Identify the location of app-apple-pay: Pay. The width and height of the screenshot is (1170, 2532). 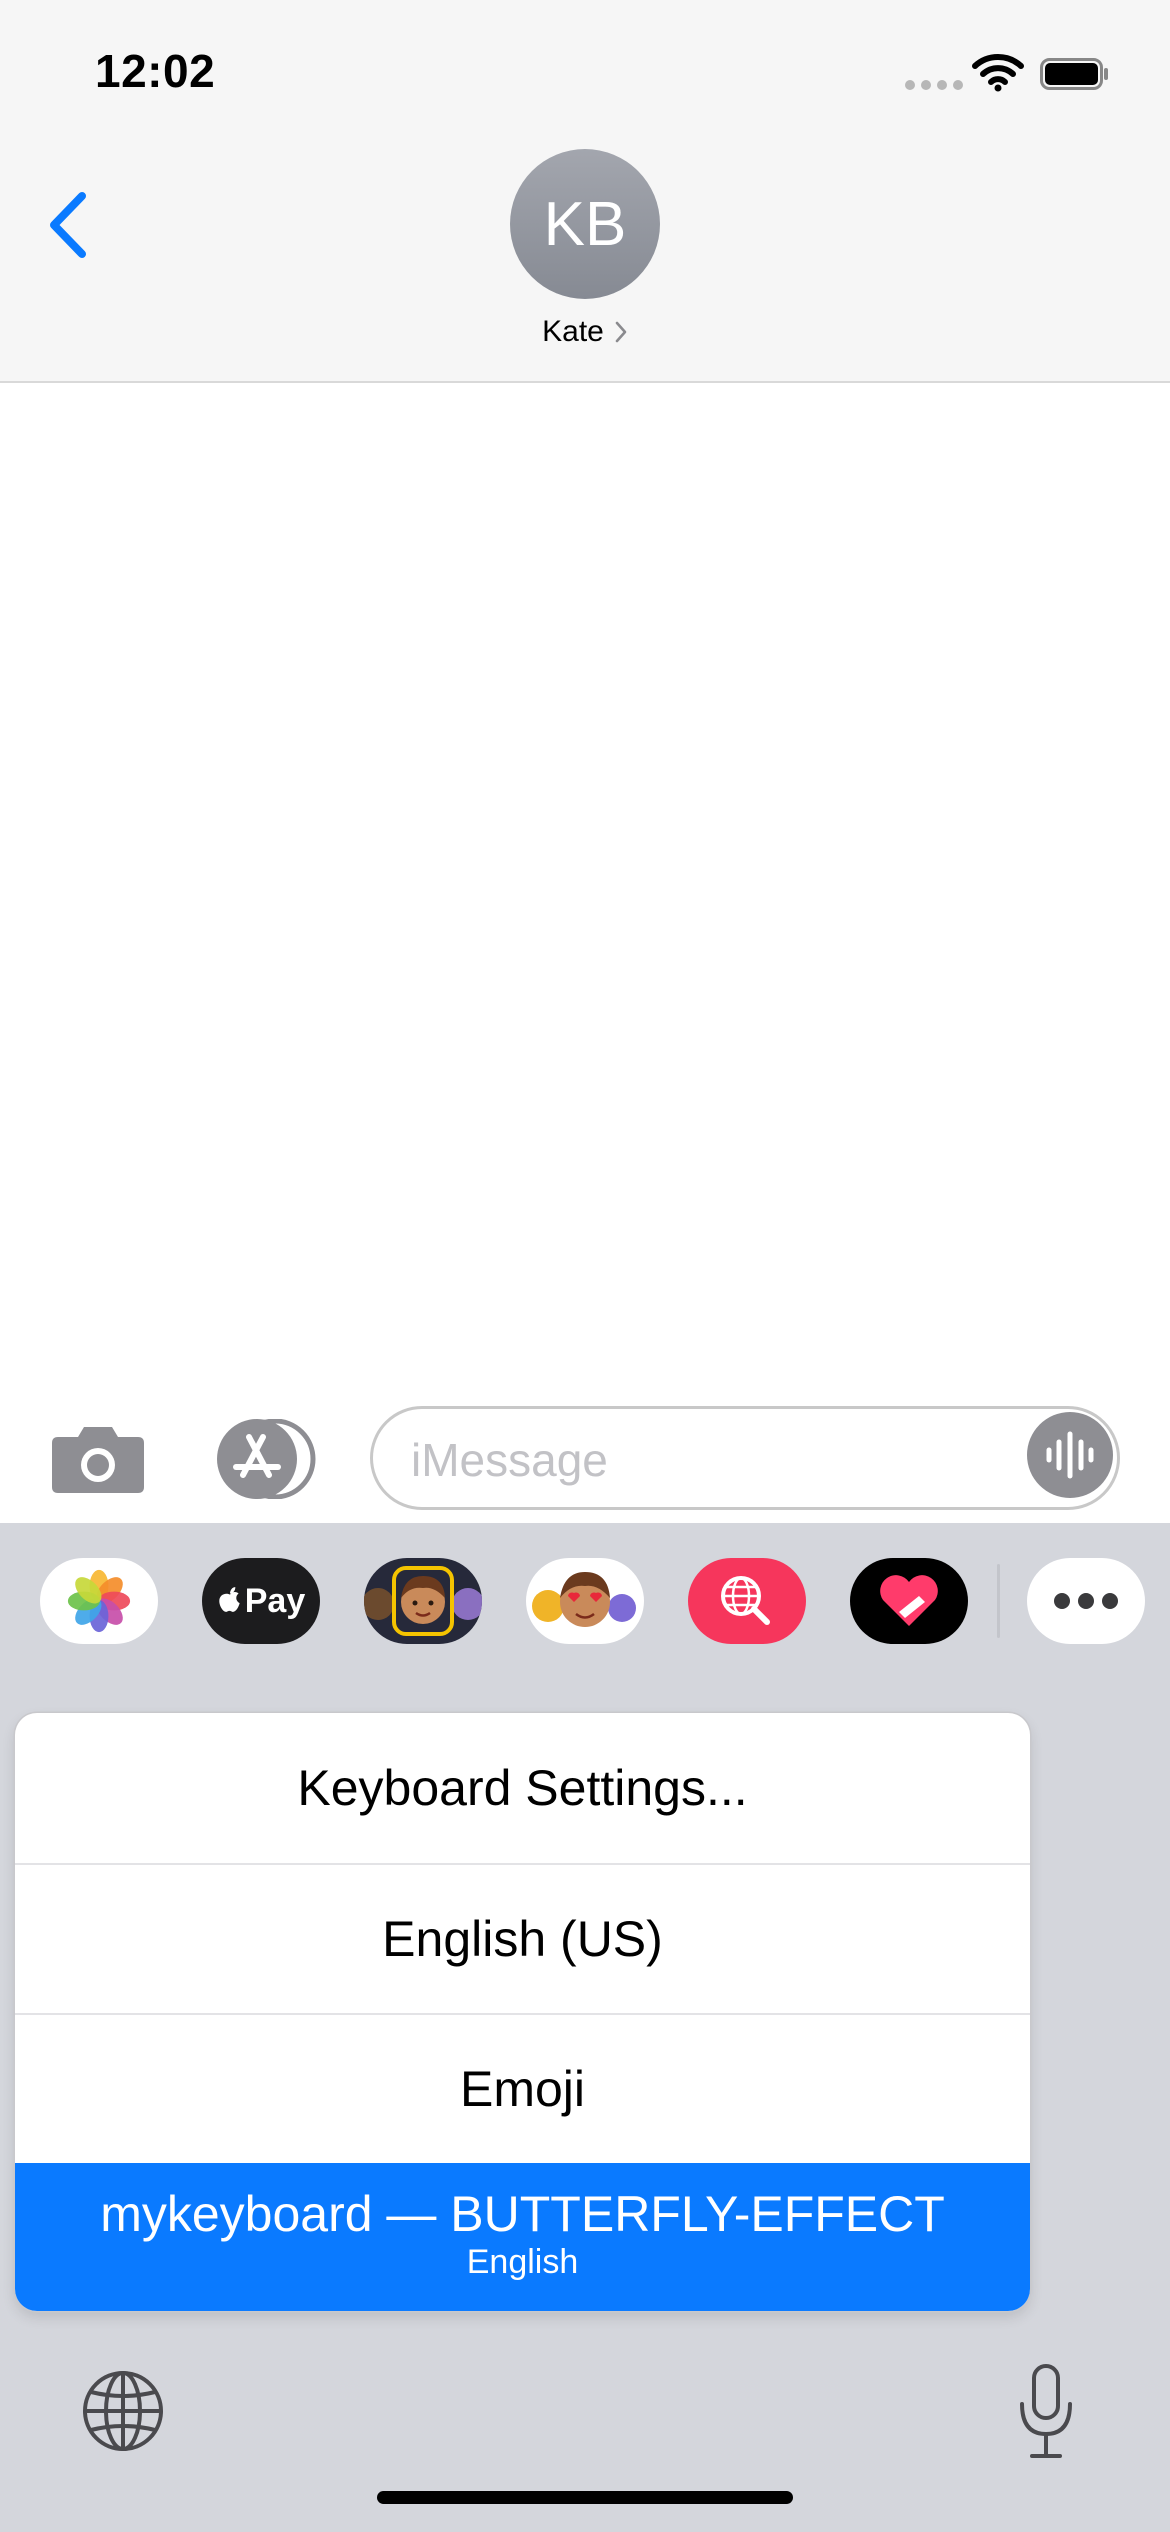
(261, 1601).